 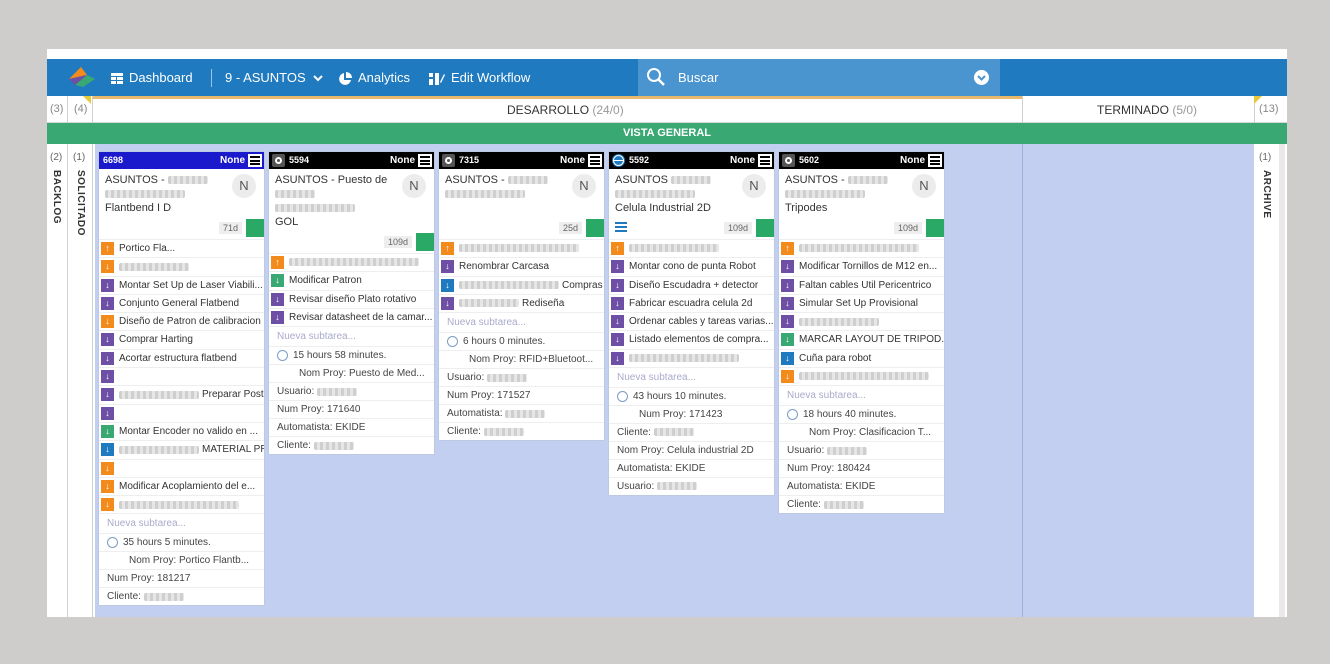 What do you see at coordinates (479, 77) in the screenshot?
I see `edit-workflow-link: Edit Workflow` at bounding box center [479, 77].